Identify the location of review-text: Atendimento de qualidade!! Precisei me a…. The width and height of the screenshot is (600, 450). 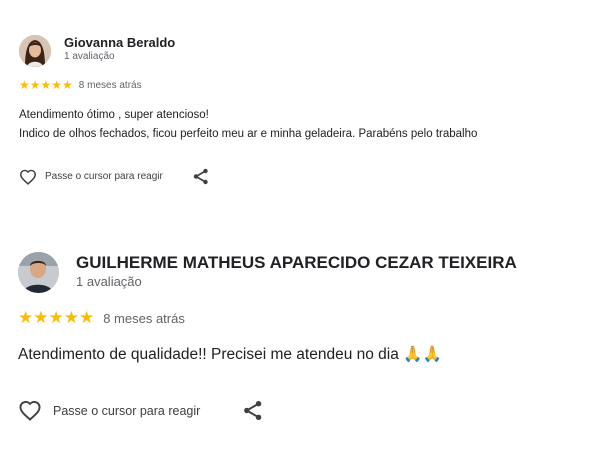
(230, 354).